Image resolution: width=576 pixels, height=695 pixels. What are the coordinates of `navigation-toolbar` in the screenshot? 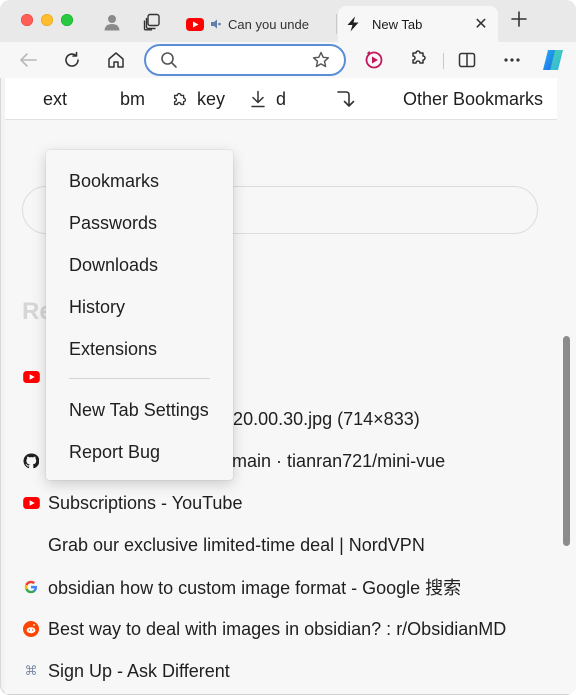 It's located at (288, 60).